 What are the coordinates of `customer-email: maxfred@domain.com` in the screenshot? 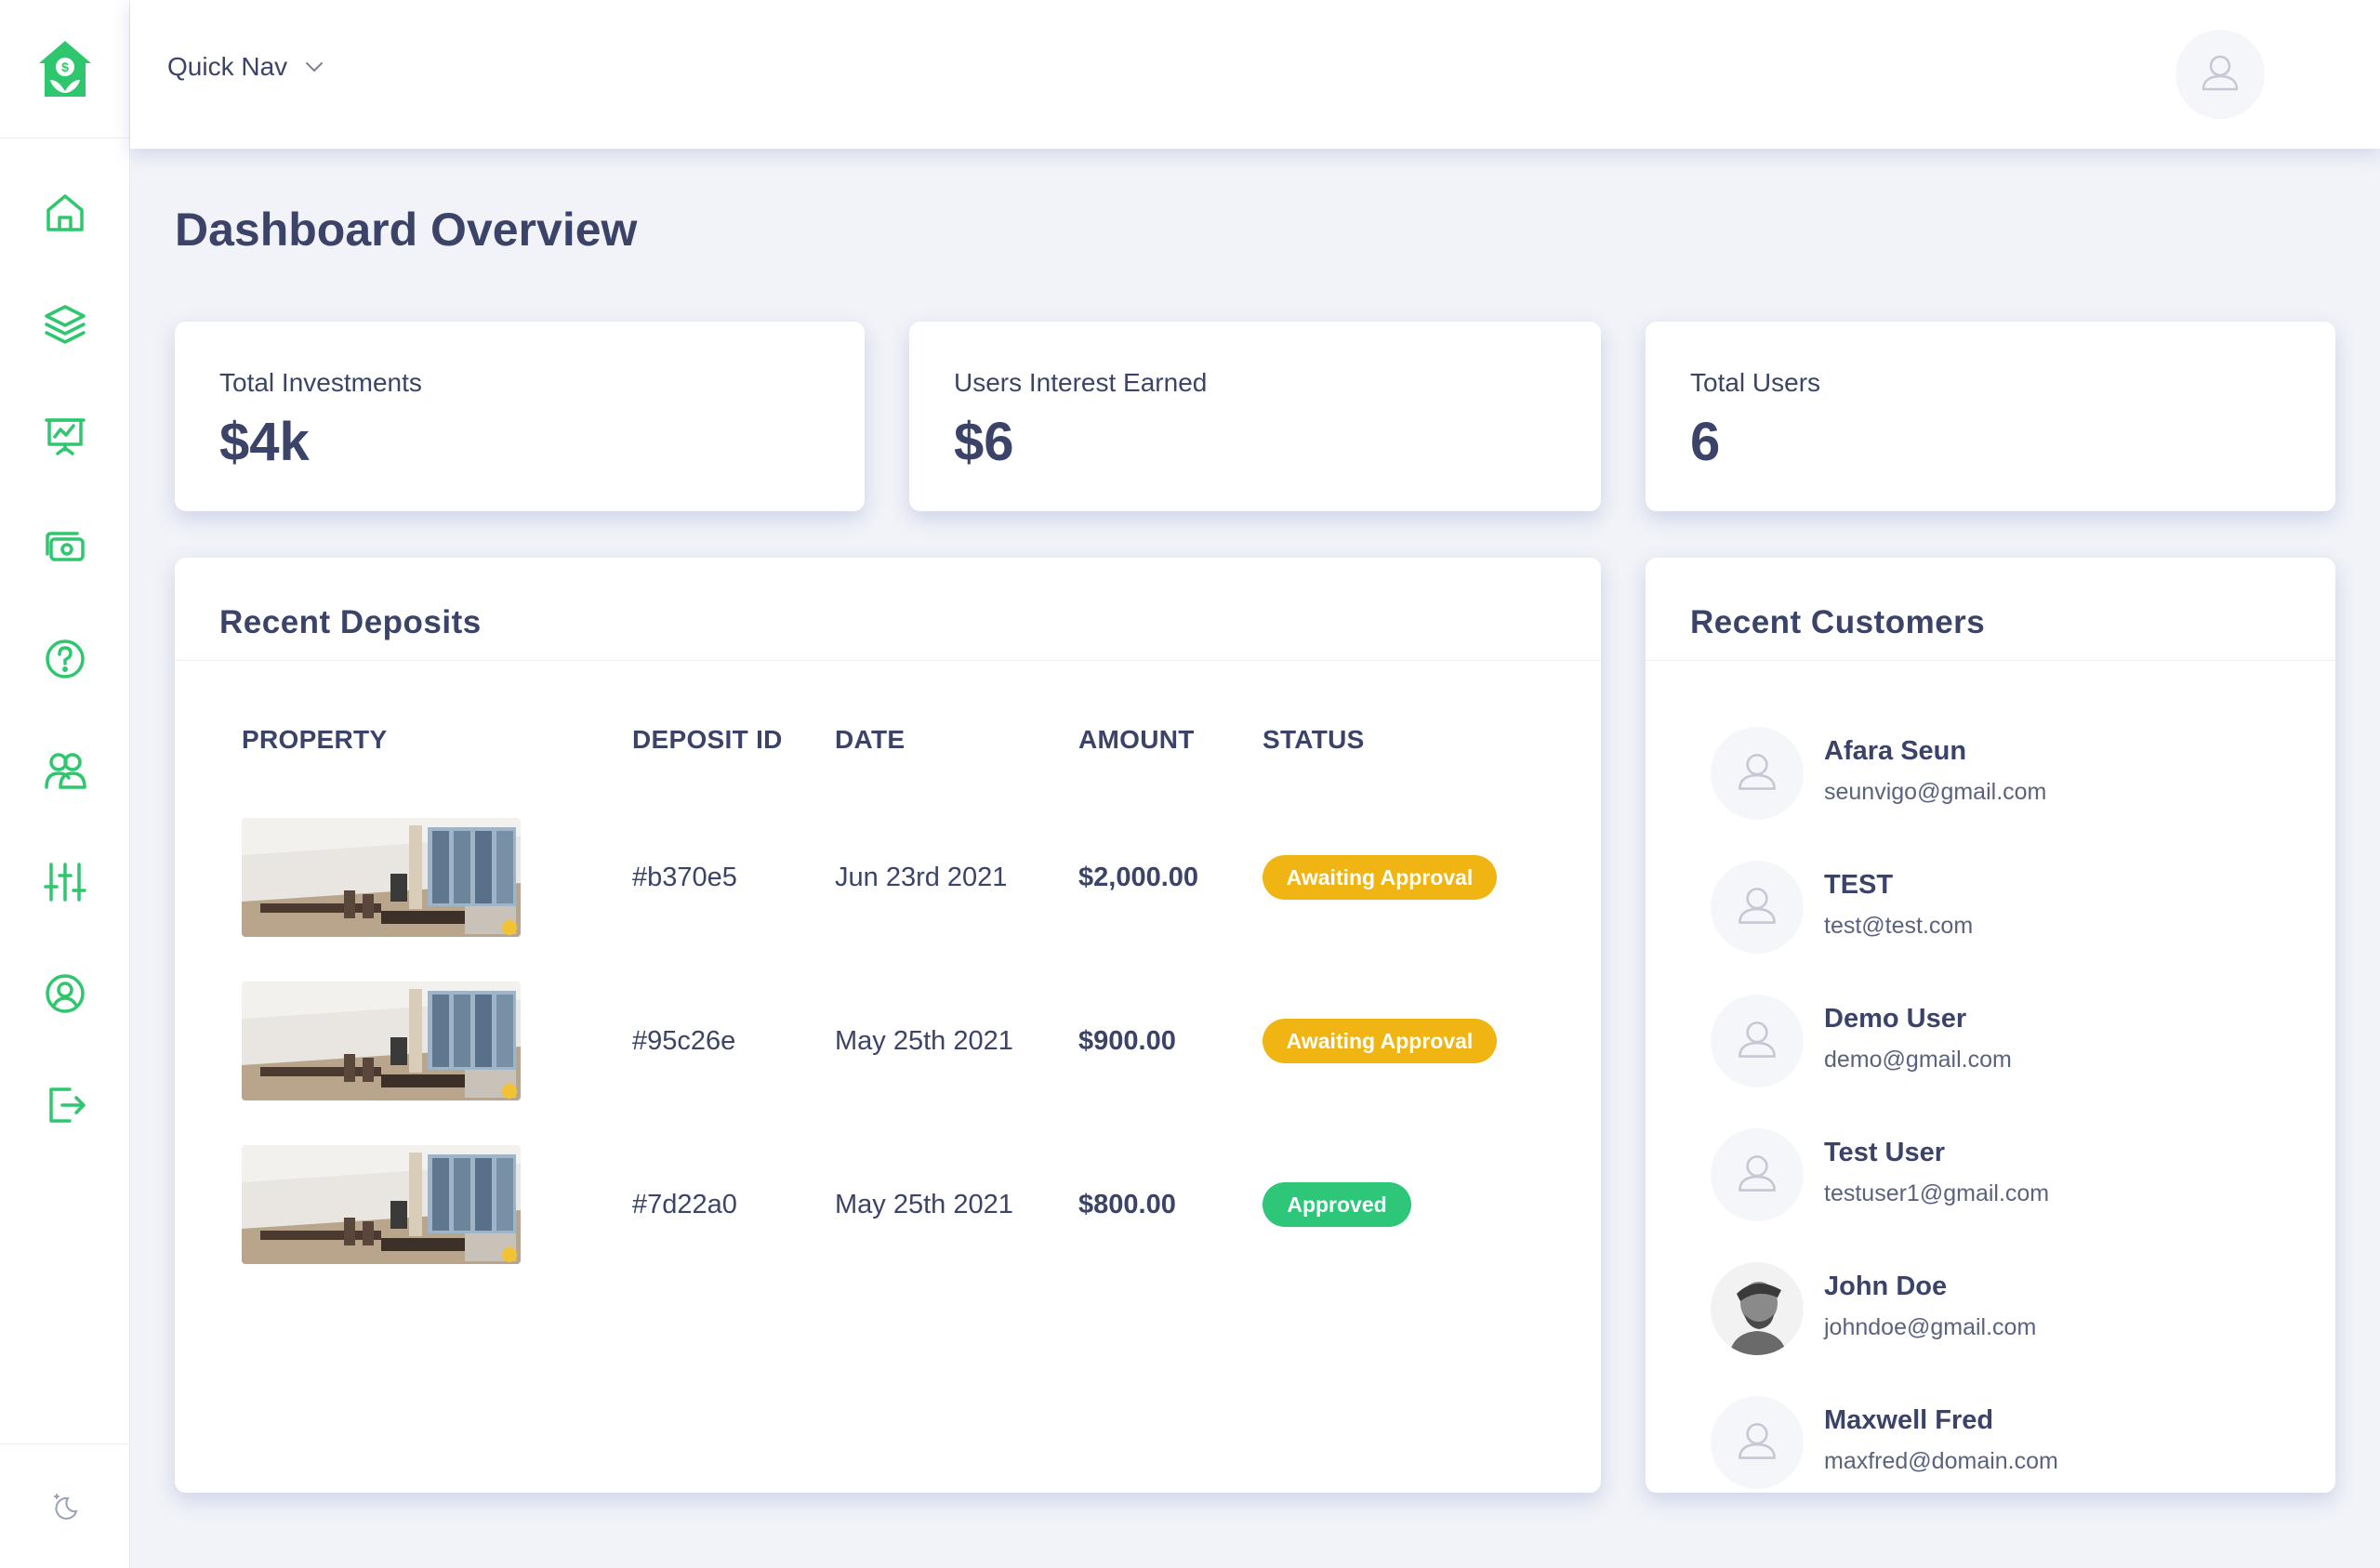 It's located at (1941, 1461).